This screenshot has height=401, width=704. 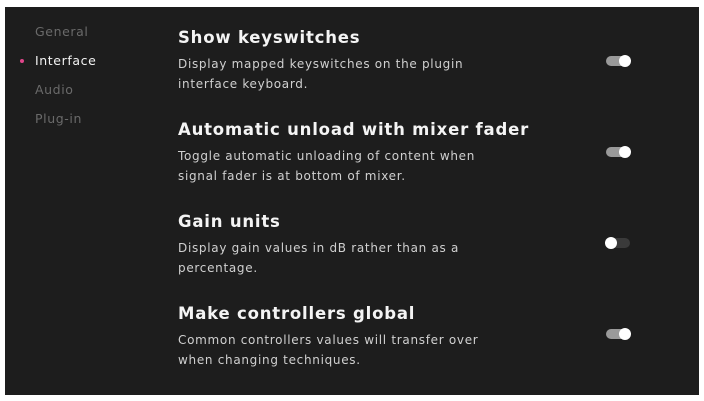 I want to click on automatic-unload-toggle, so click(x=618, y=152).